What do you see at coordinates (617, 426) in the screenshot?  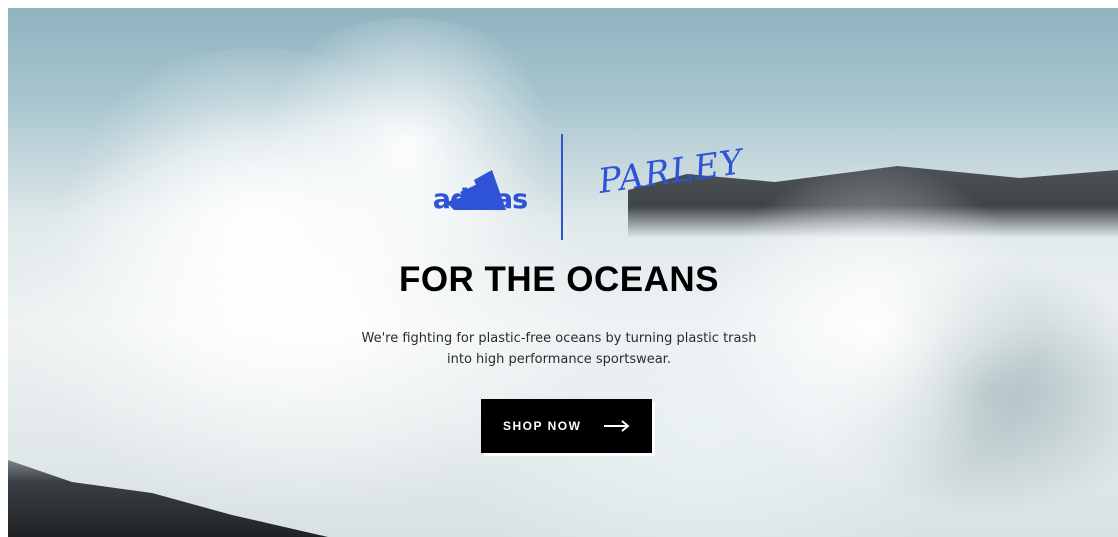 I see `arrow-right-icon` at bounding box center [617, 426].